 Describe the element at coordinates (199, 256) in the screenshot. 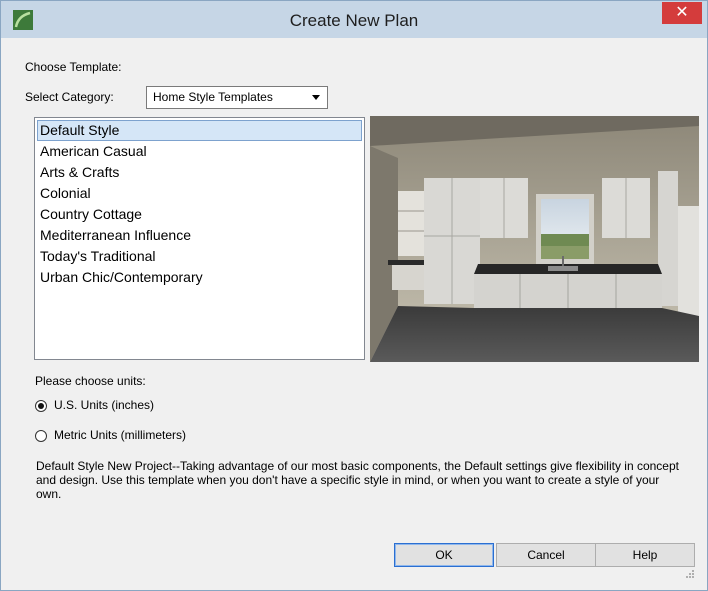

I see `template-item-todays-traditional: Today's Traditional` at that location.